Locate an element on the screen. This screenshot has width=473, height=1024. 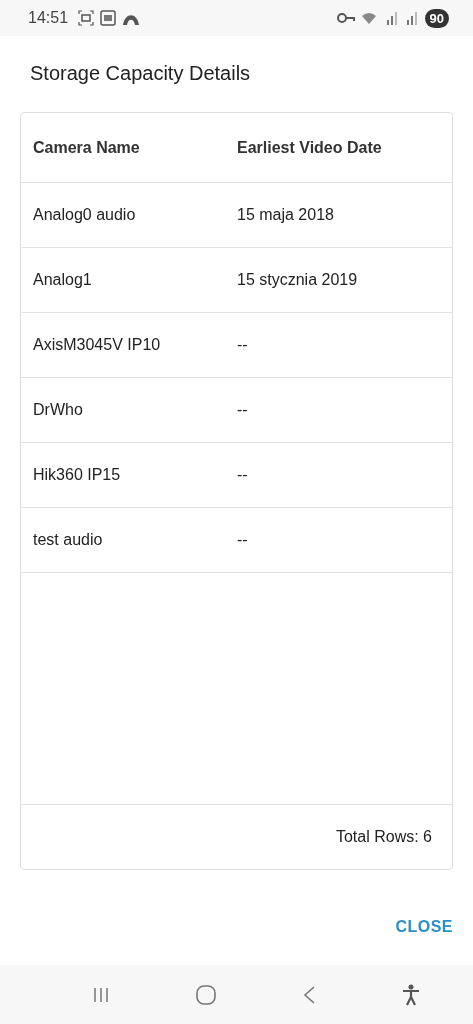
column-header: Earliest Video Date is located at coordinates (310, 147).